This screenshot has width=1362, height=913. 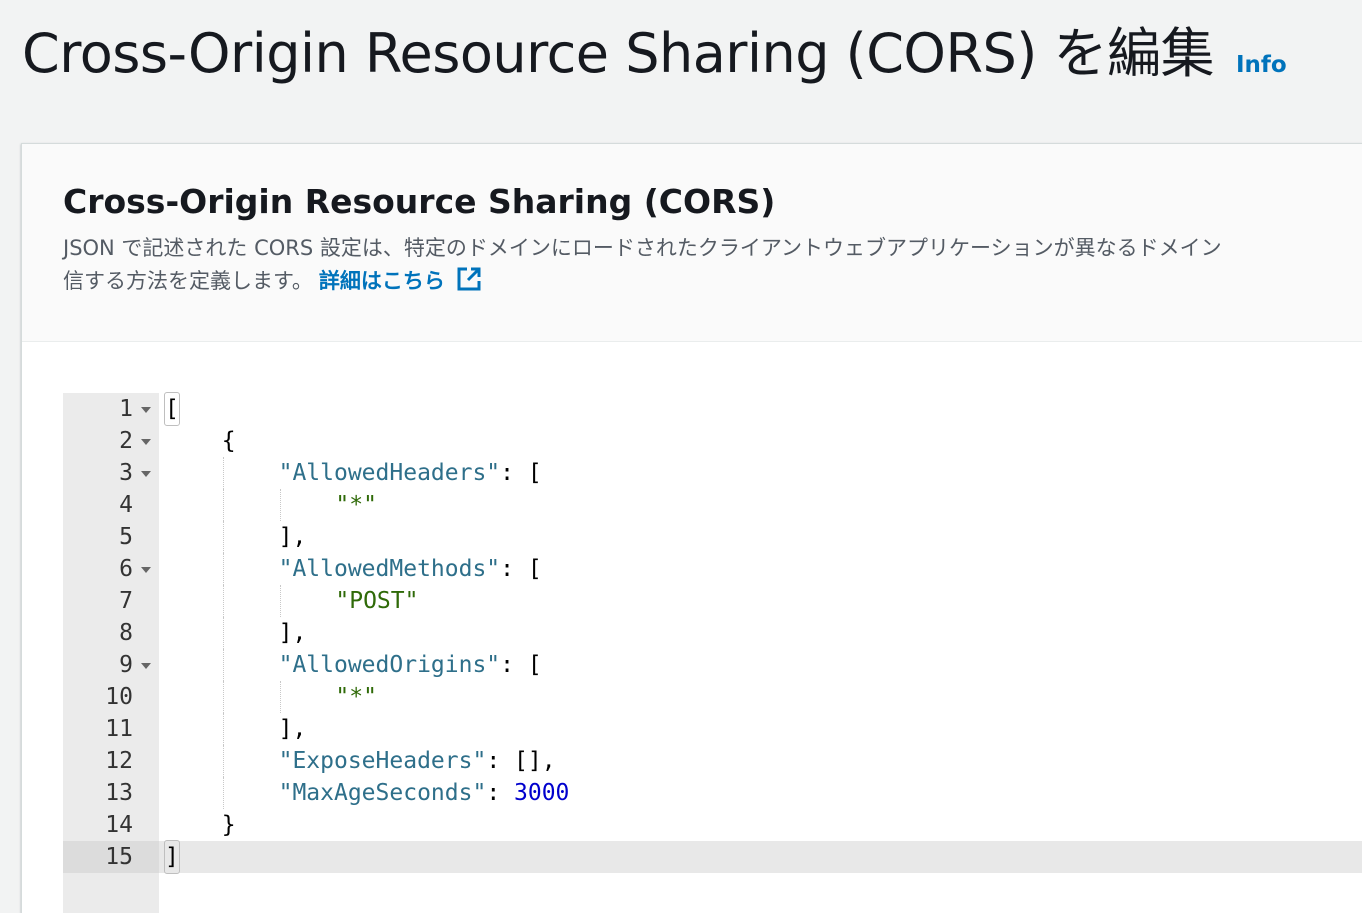 What do you see at coordinates (382, 793) in the screenshot?
I see `json-key: "MaxAgeSeconds"` at bounding box center [382, 793].